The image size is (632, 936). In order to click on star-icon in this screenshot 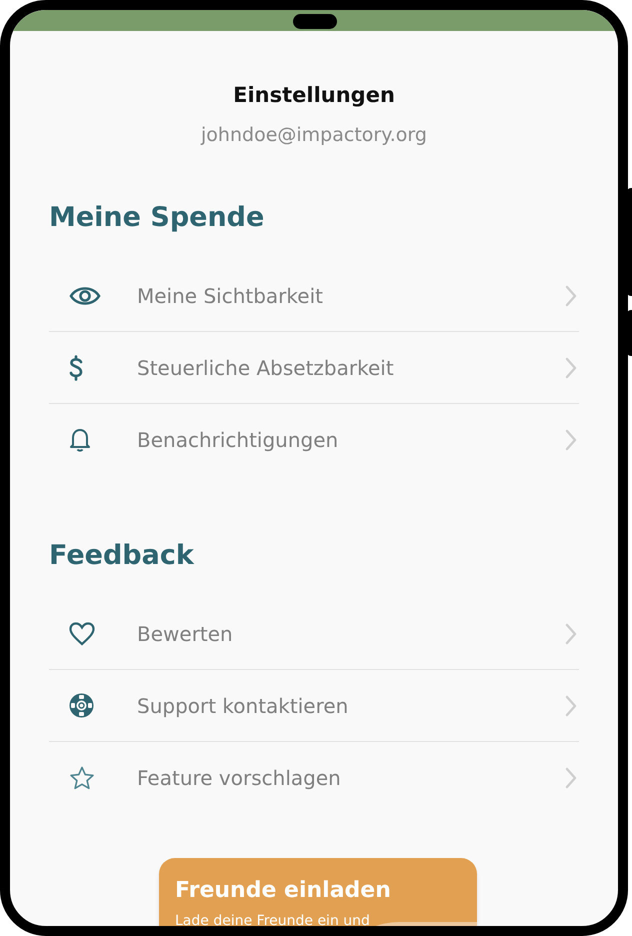, I will do `click(82, 778)`.